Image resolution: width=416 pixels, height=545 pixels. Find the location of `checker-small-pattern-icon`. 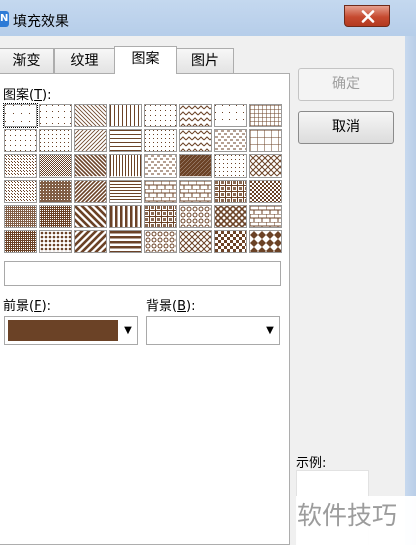

checker-small-pattern-icon is located at coordinates (265, 191).